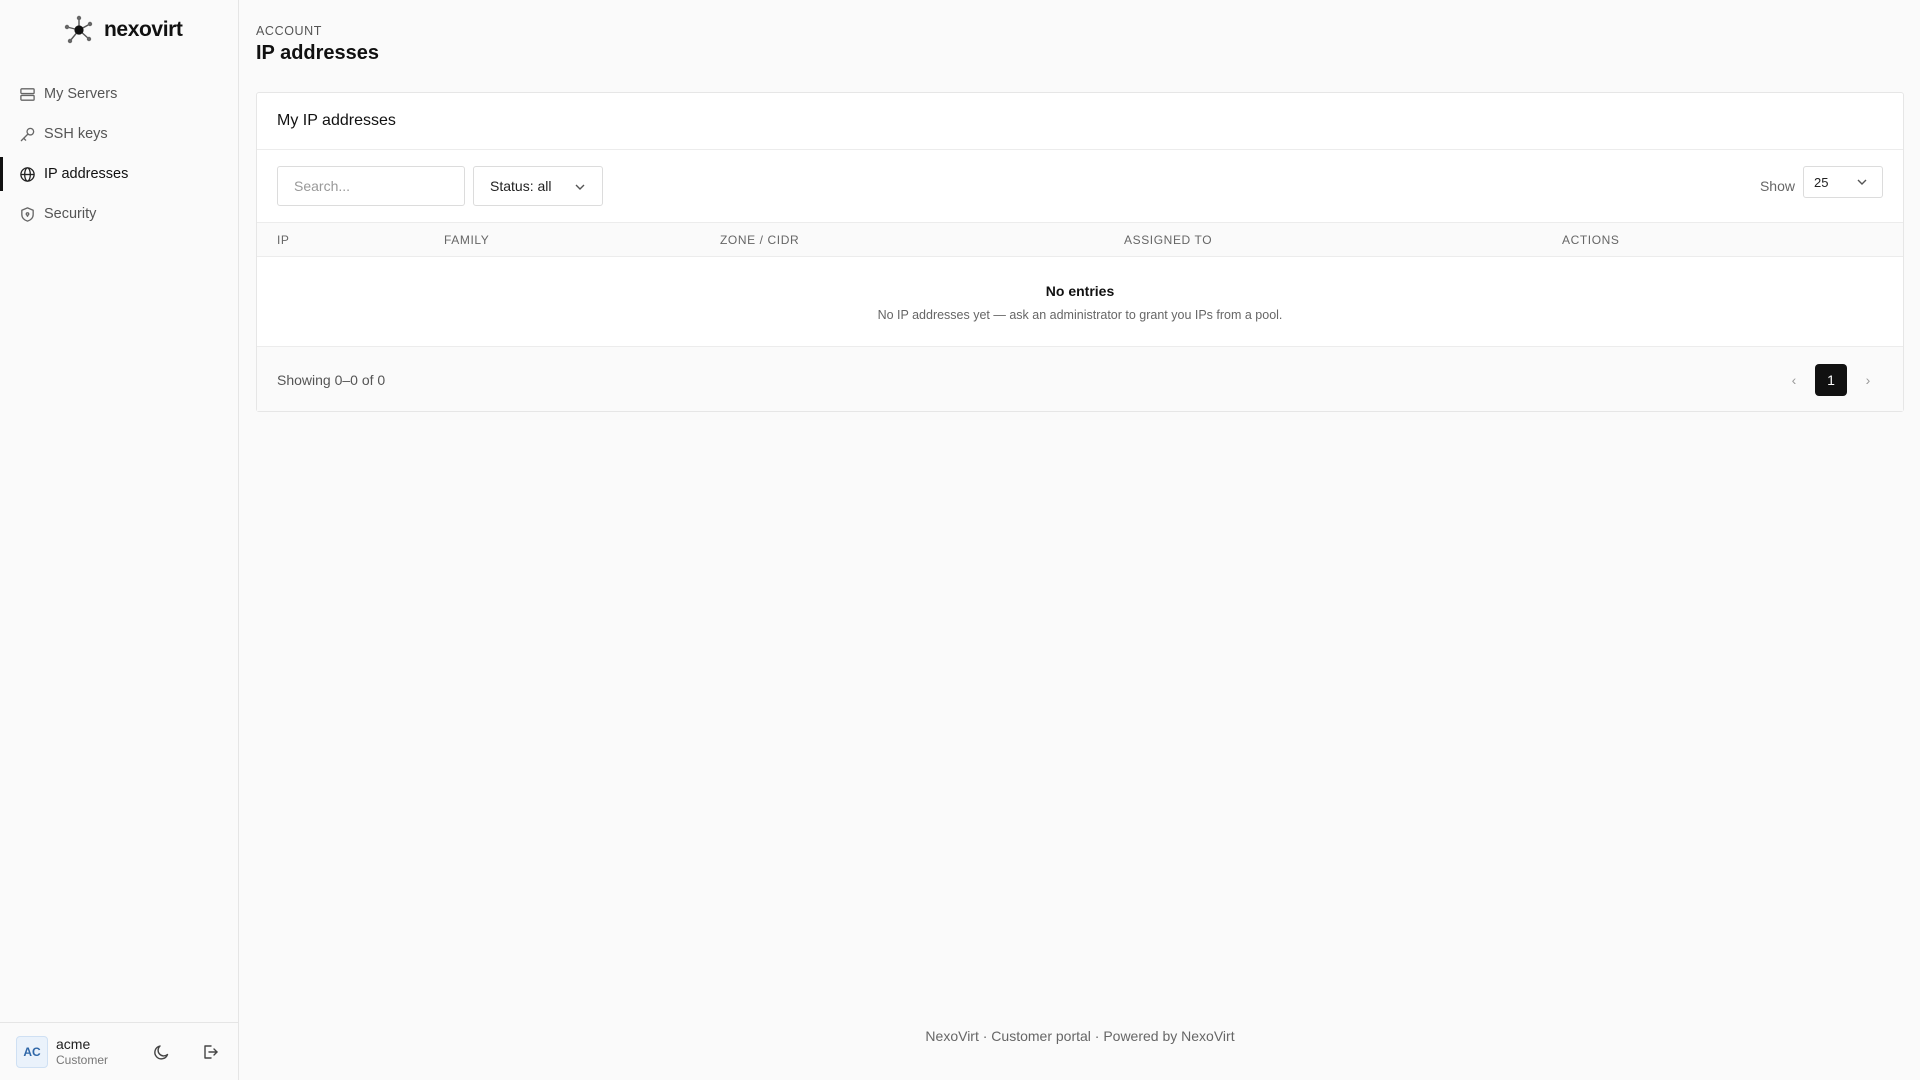  What do you see at coordinates (78, 29) in the screenshot?
I see `nexovirt-logo-icon` at bounding box center [78, 29].